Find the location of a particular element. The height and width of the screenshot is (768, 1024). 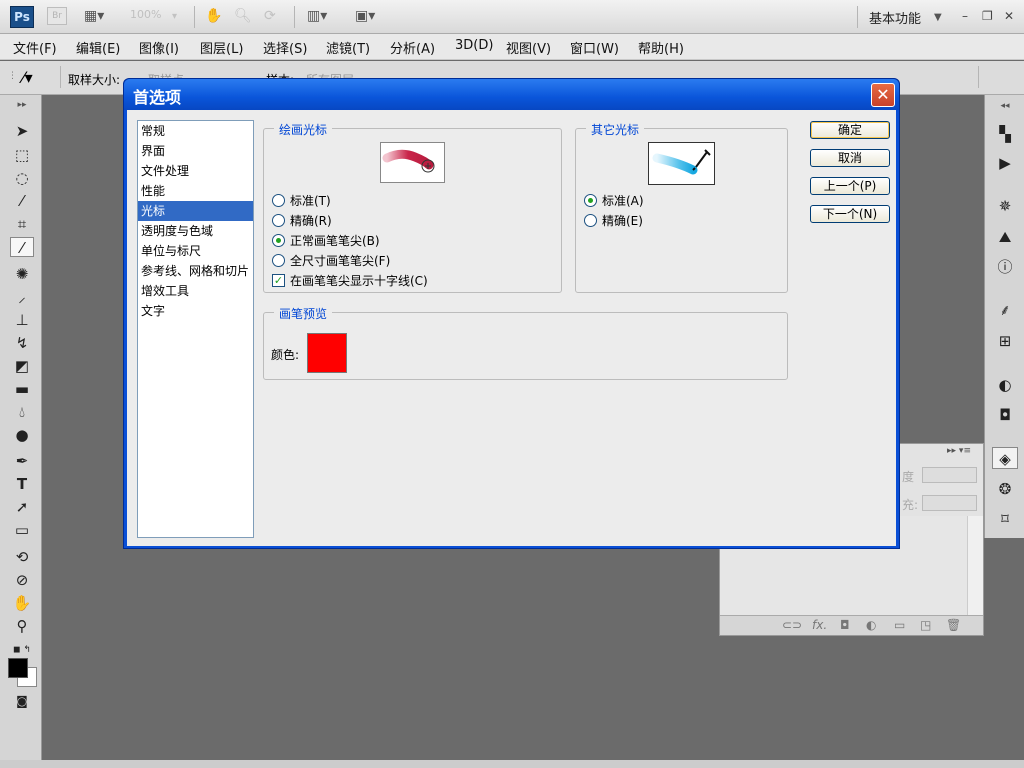

radio-standard-button is located at coordinates (278, 200).